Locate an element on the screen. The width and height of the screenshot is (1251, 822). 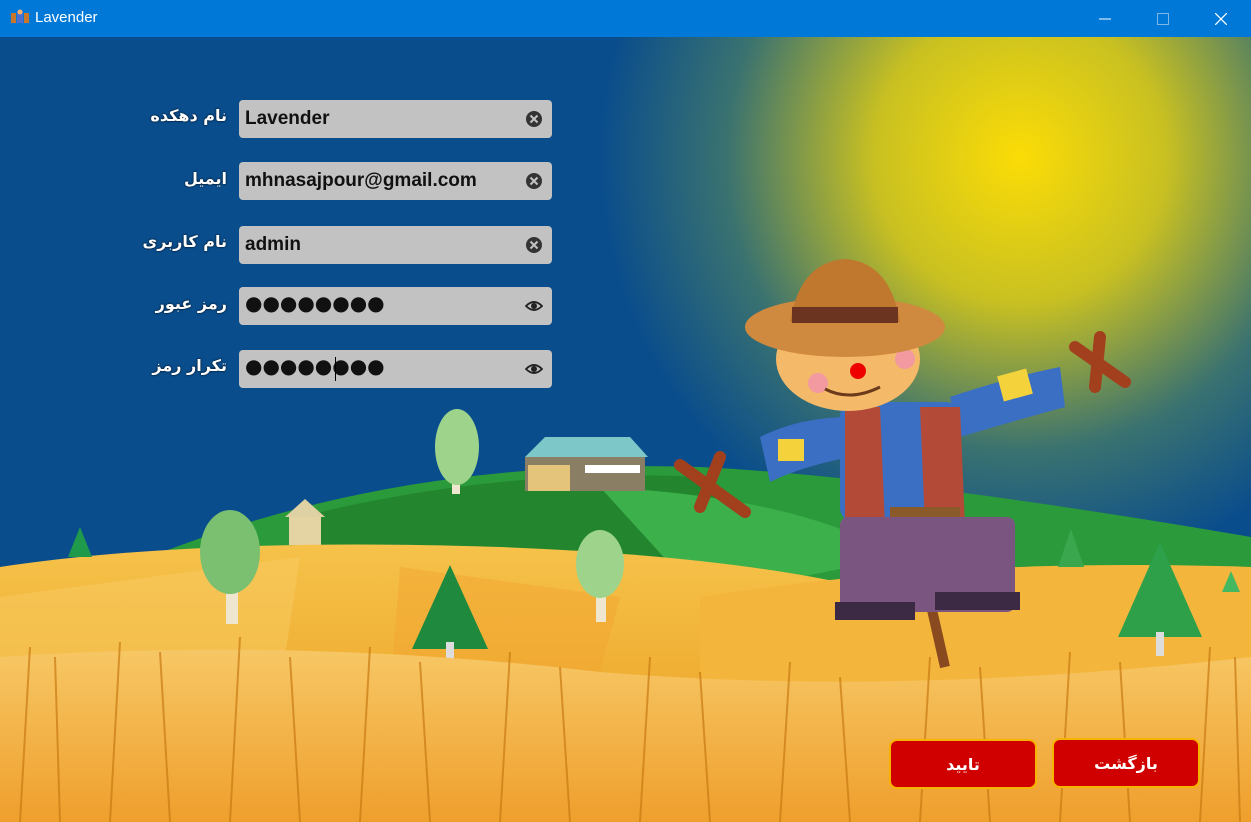
maximize-button is located at coordinates (1163, 18).